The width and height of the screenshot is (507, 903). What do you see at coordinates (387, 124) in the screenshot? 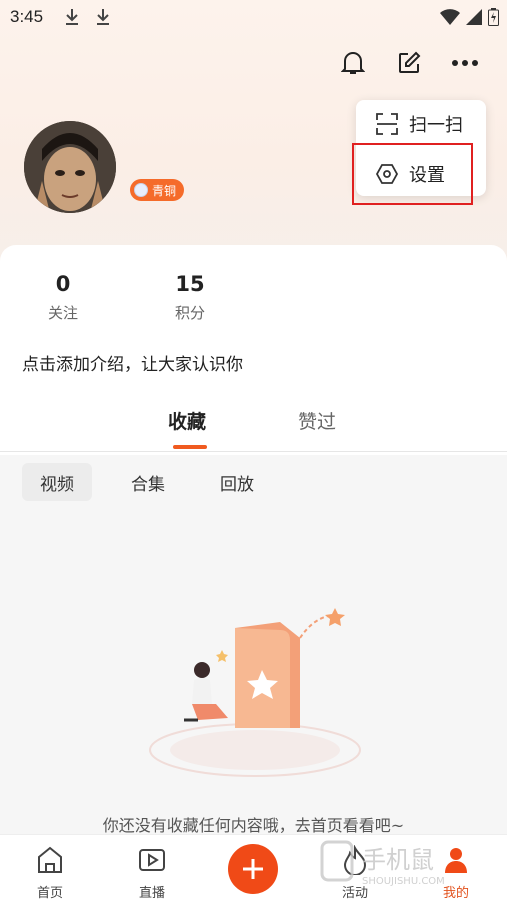
I see `scan-icon` at bounding box center [387, 124].